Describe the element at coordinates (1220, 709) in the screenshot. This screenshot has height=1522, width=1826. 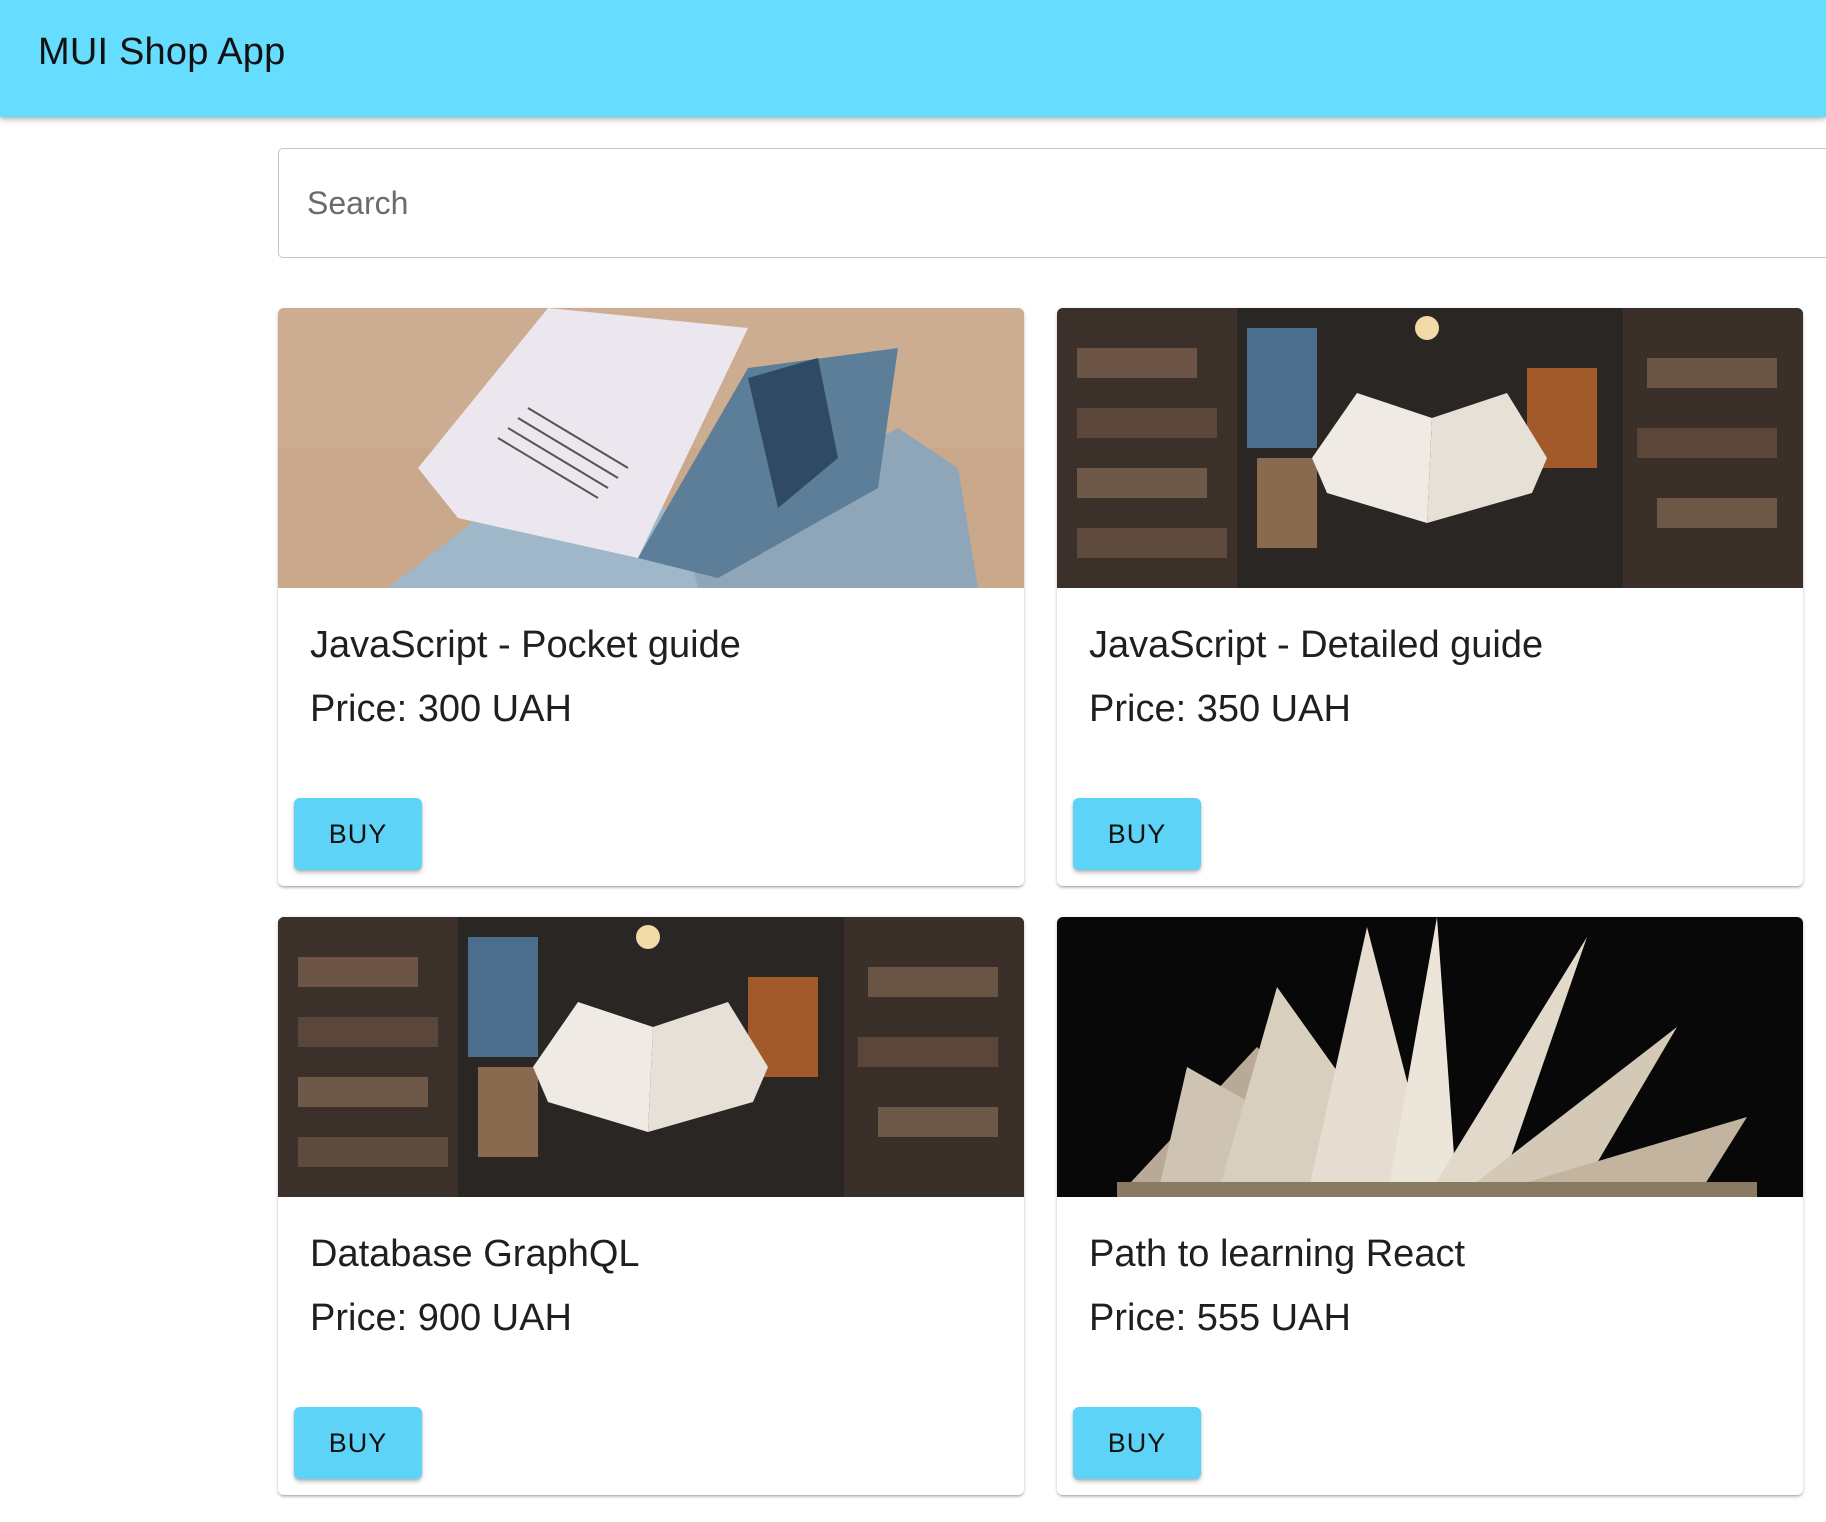
I see `product-price: Price: 350 UAH` at that location.